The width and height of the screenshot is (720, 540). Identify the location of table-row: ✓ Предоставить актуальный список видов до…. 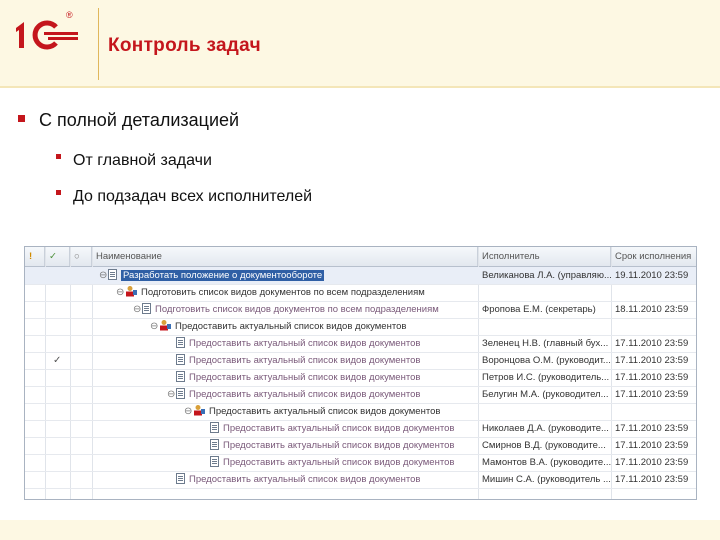
(360, 361).